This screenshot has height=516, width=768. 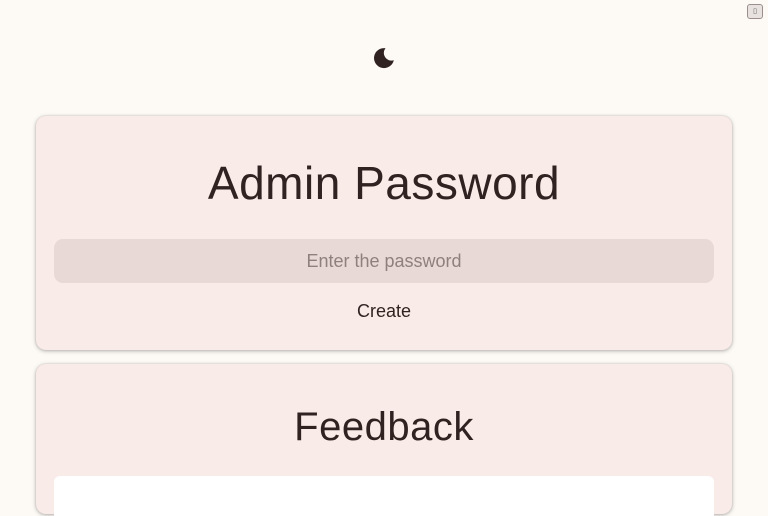 What do you see at coordinates (384, 496) in the screenshot?
I see `feedback-field` at bounding box center [384, 496].